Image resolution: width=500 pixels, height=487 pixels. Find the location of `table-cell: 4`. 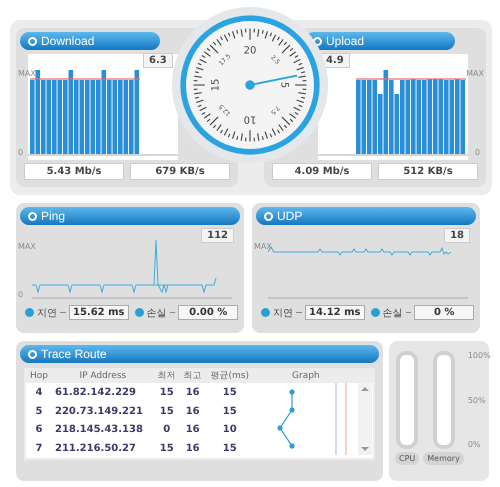

table-cell: 4 is located at coordinates (39, 392).